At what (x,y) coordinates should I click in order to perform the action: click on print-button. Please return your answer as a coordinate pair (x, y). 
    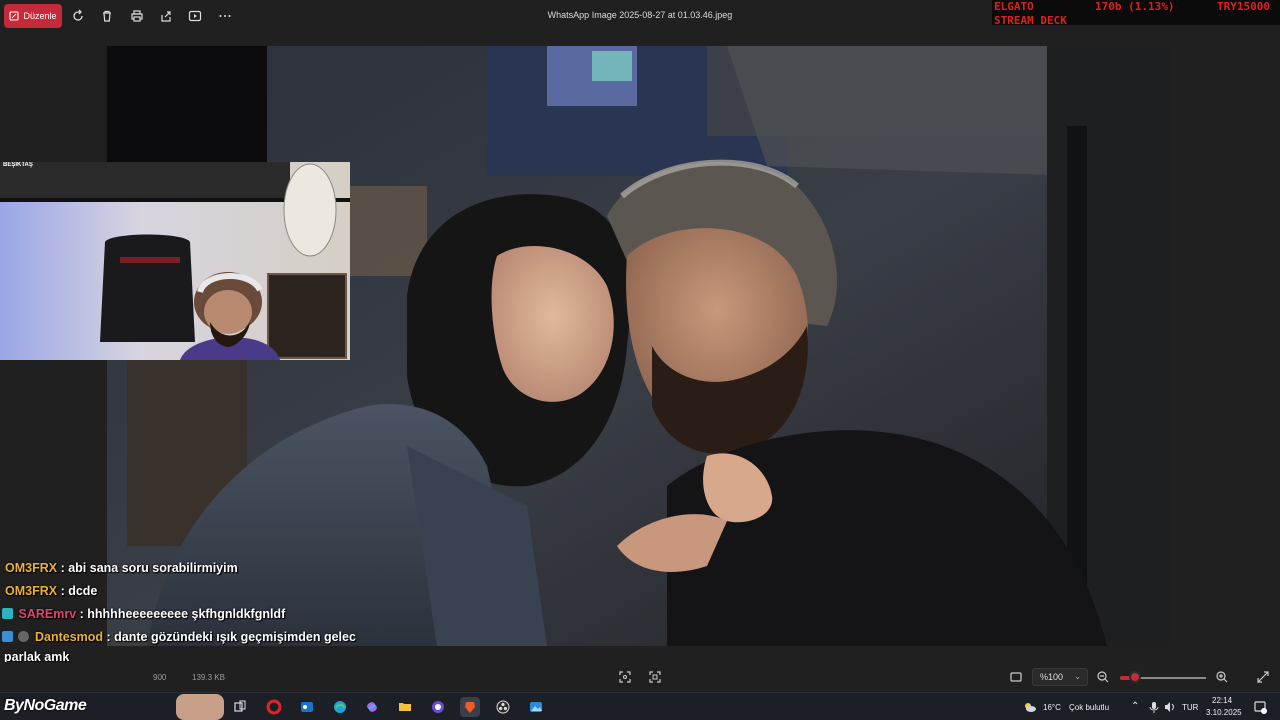
    Looking at the image, I should click on (137, 16).